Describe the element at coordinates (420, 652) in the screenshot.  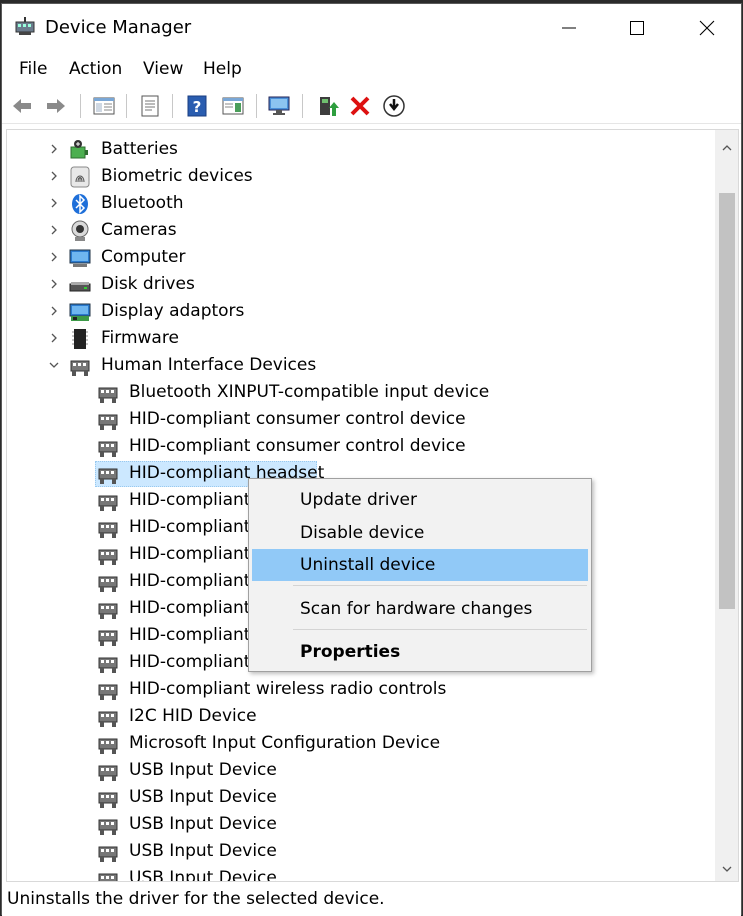
I see `menu-item-properties: Properties` at that location.